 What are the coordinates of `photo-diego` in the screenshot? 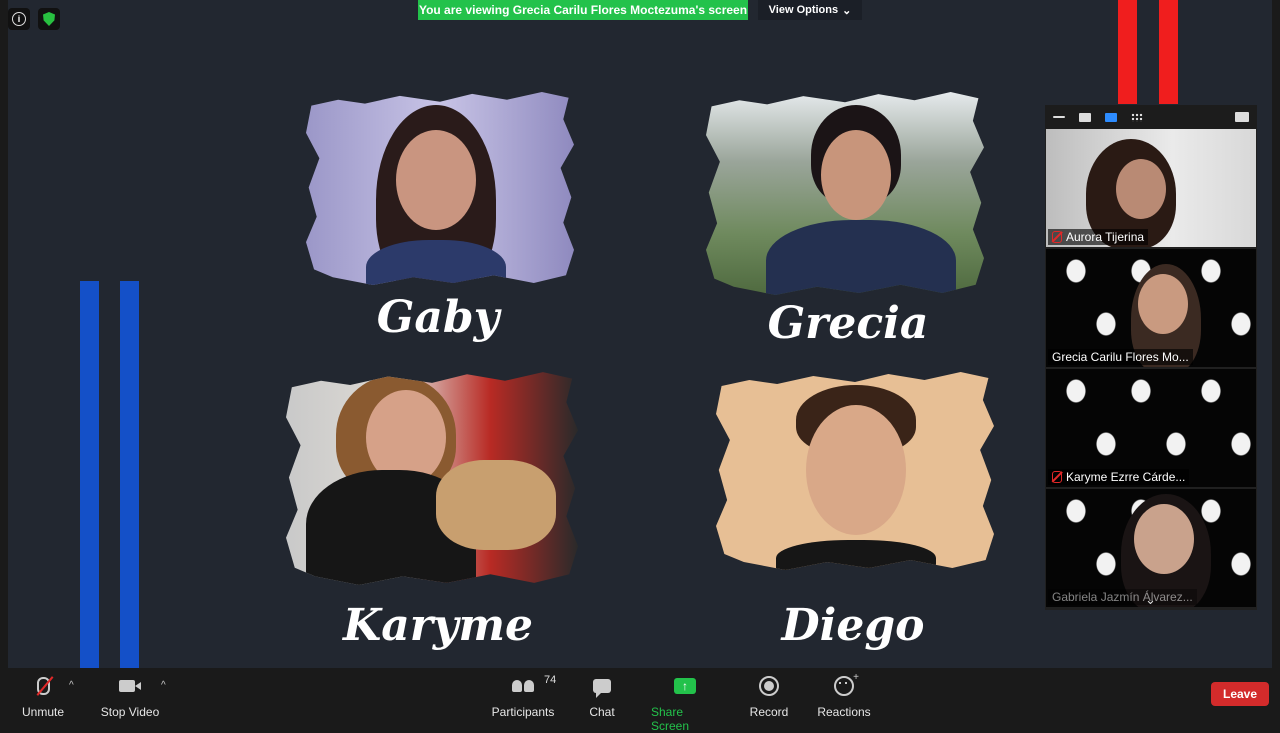 It's located at (855, 471).